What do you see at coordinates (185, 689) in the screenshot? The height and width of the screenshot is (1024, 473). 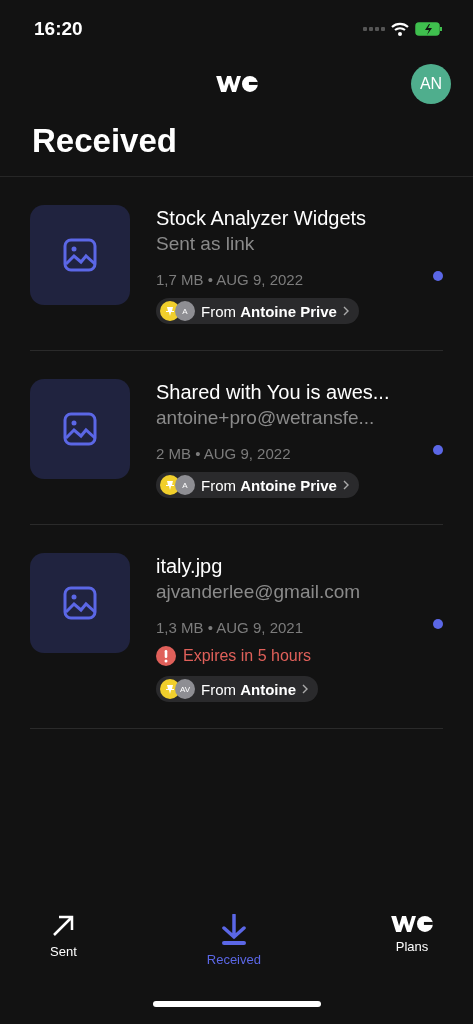 I see `sender-avatar: AV` at bounding box center [185, 689].